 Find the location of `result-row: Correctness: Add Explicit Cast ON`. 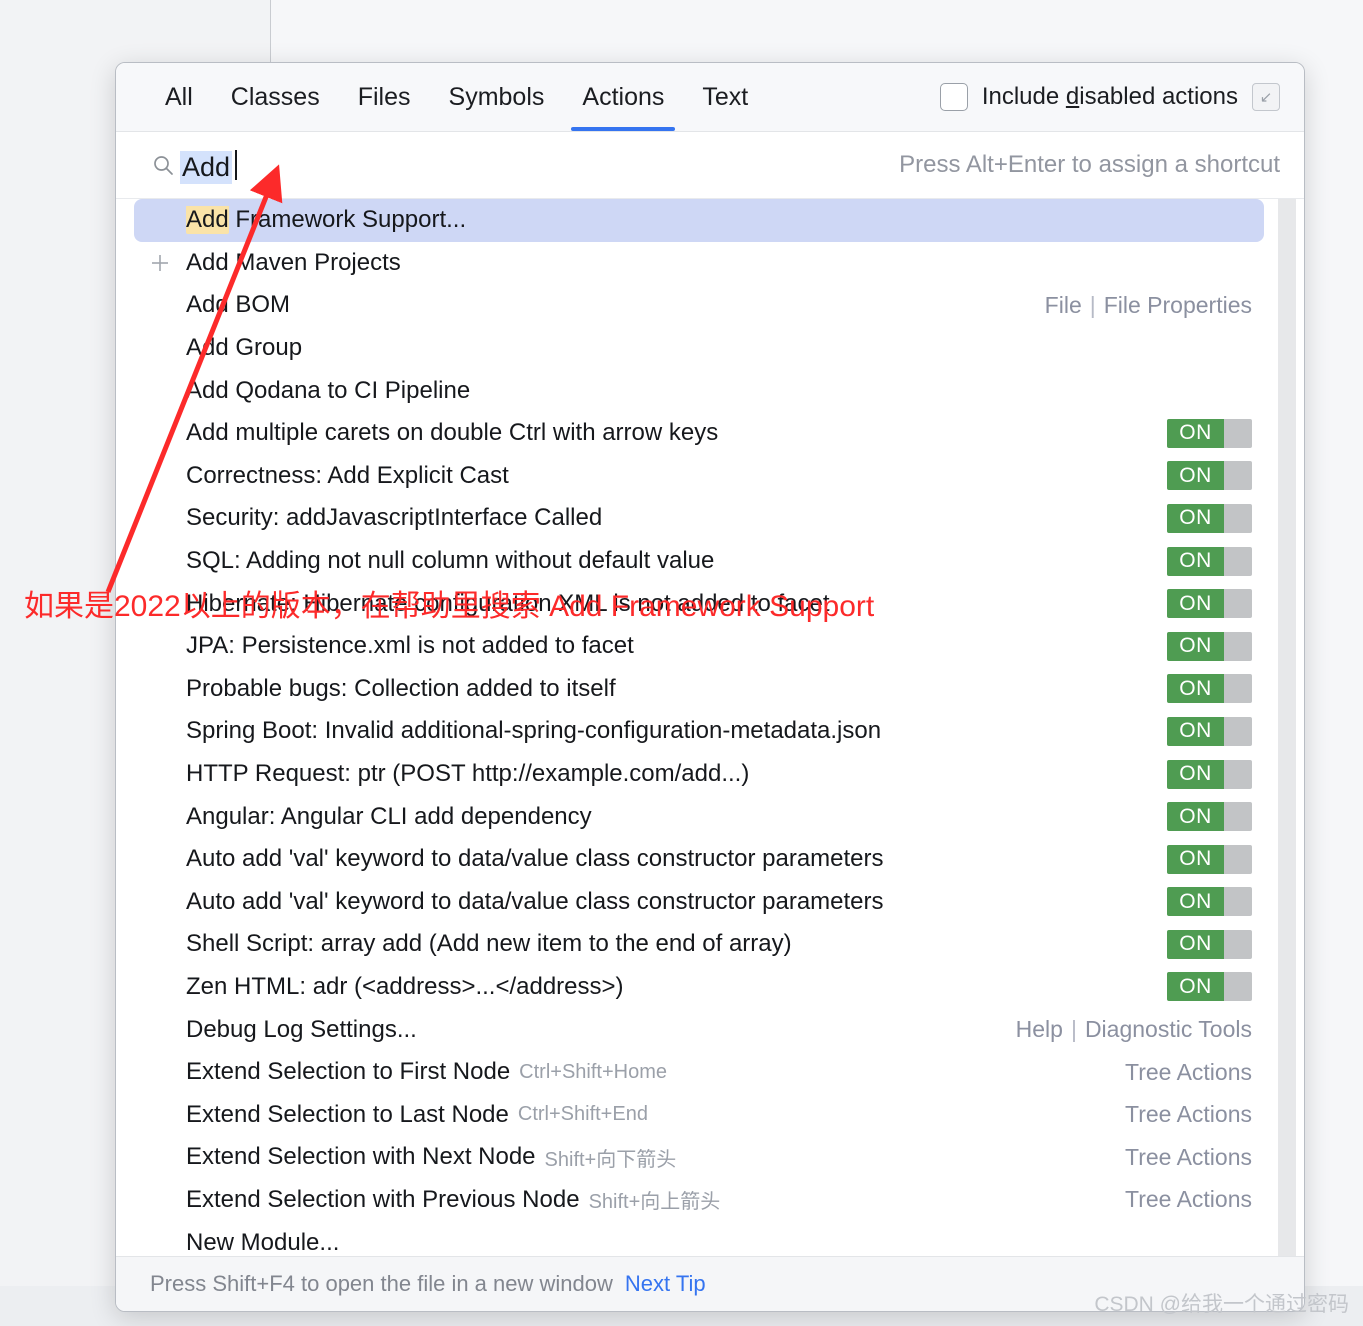

result-row: Correctness: Add Explicit Cast ON is located at coordinates (693, 476).